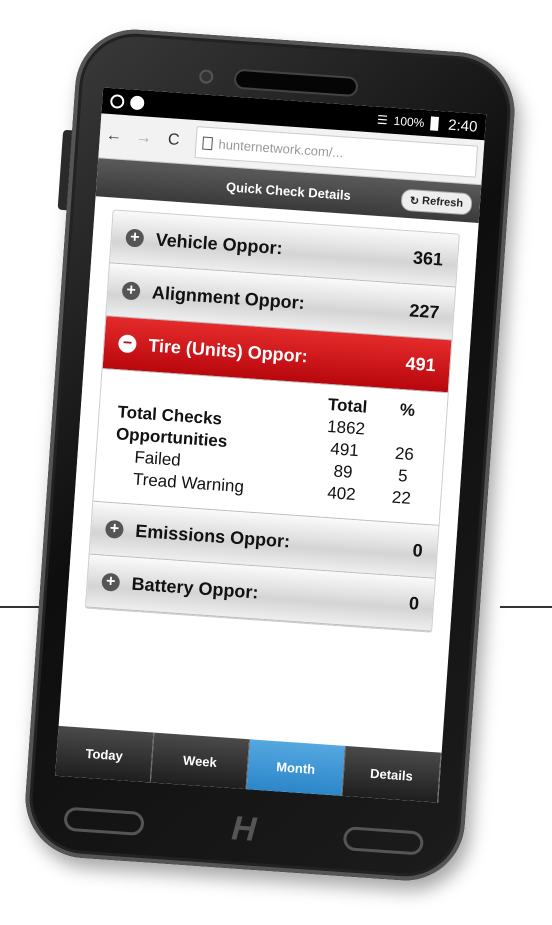  Describe the element at coordinates (212, 536) in the screenshot. I see `row-label: Emissions Oppor:` at that location.